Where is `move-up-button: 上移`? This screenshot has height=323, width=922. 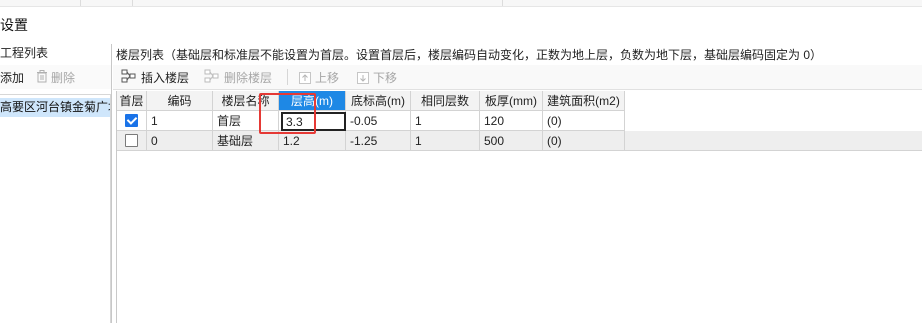 move-up-button: 上移 is located at coordinates (319, 77).